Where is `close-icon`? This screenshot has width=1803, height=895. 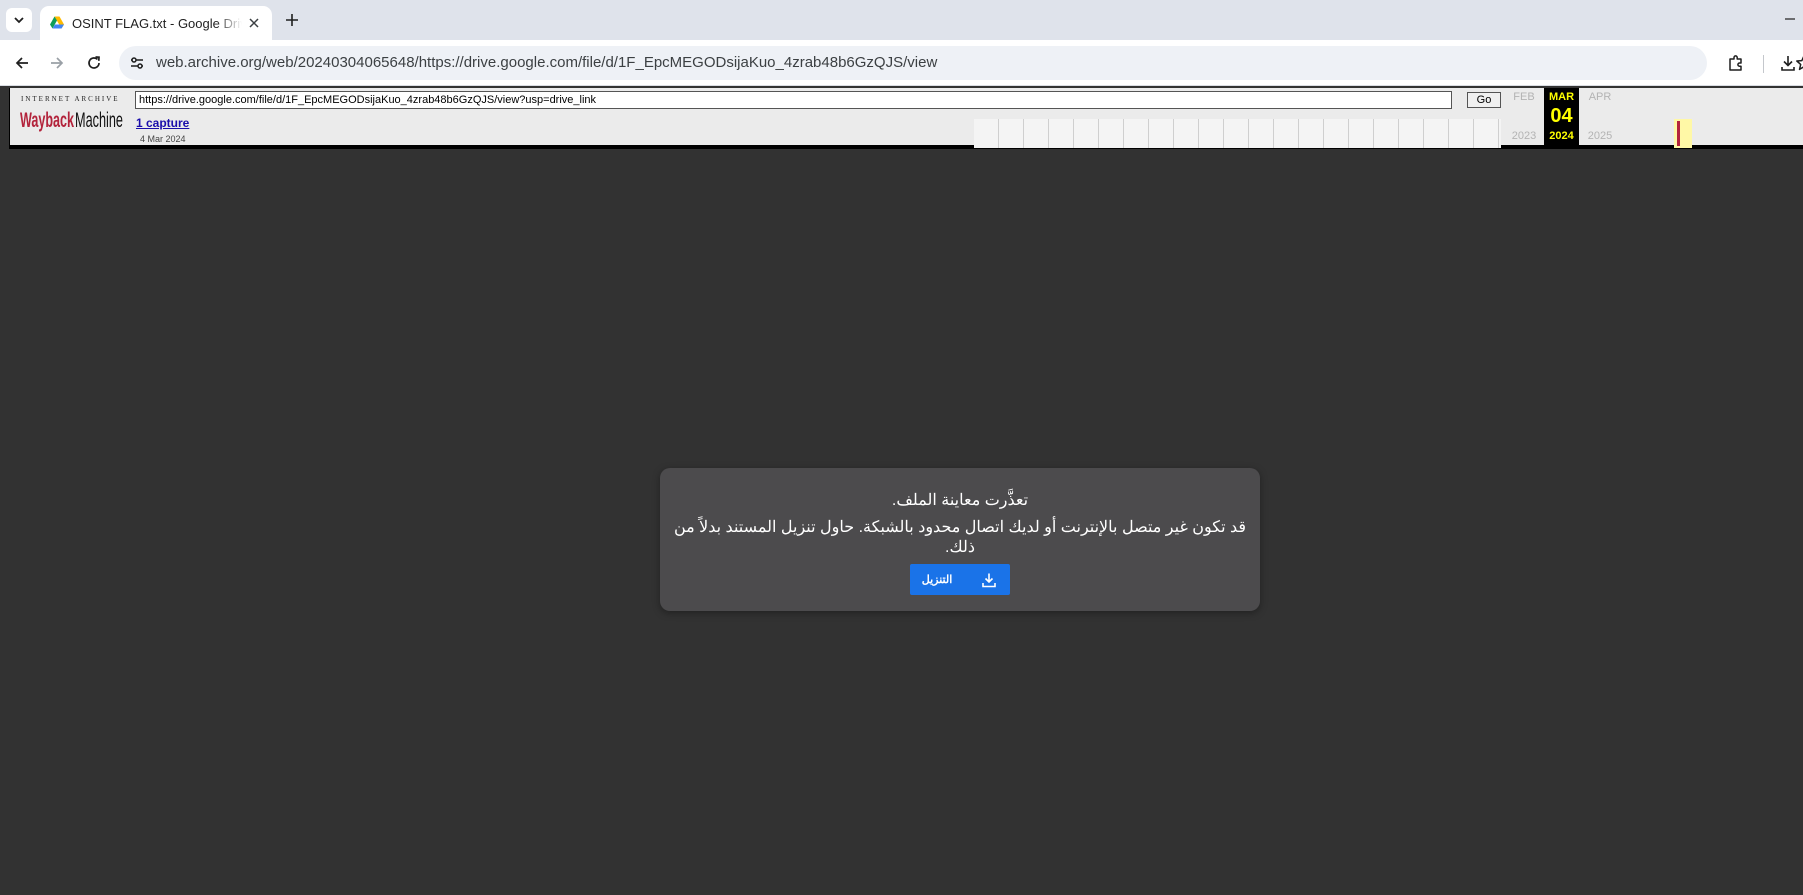
close-icon is located at coordinates (254, 23).